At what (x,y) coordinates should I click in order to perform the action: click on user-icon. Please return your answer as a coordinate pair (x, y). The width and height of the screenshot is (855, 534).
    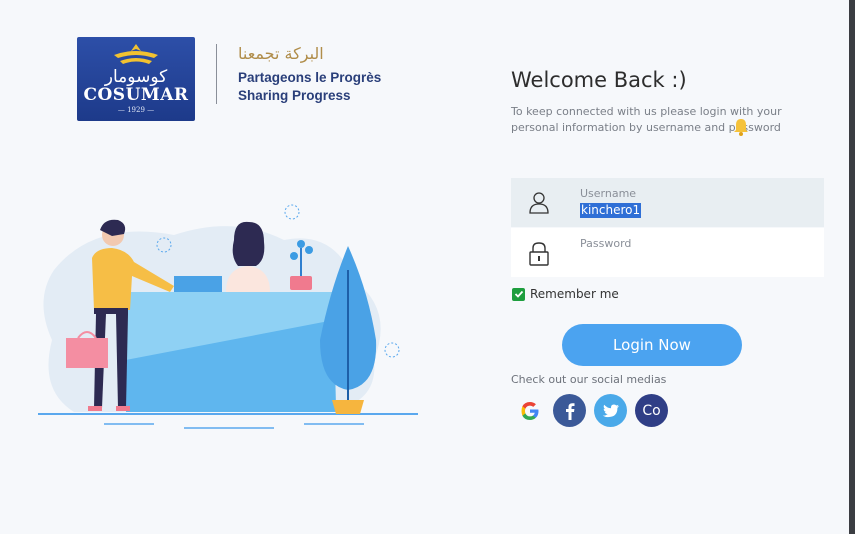
    Looking at the image, I should click on (539, 203).